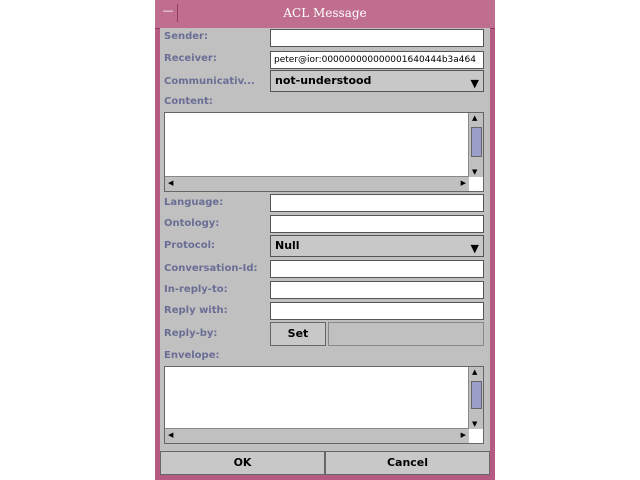 This screenshot has width=640, height=480. Describe the element at coordinates (377, 269) in the screenshot. I see `conversation-id-field` at that location.